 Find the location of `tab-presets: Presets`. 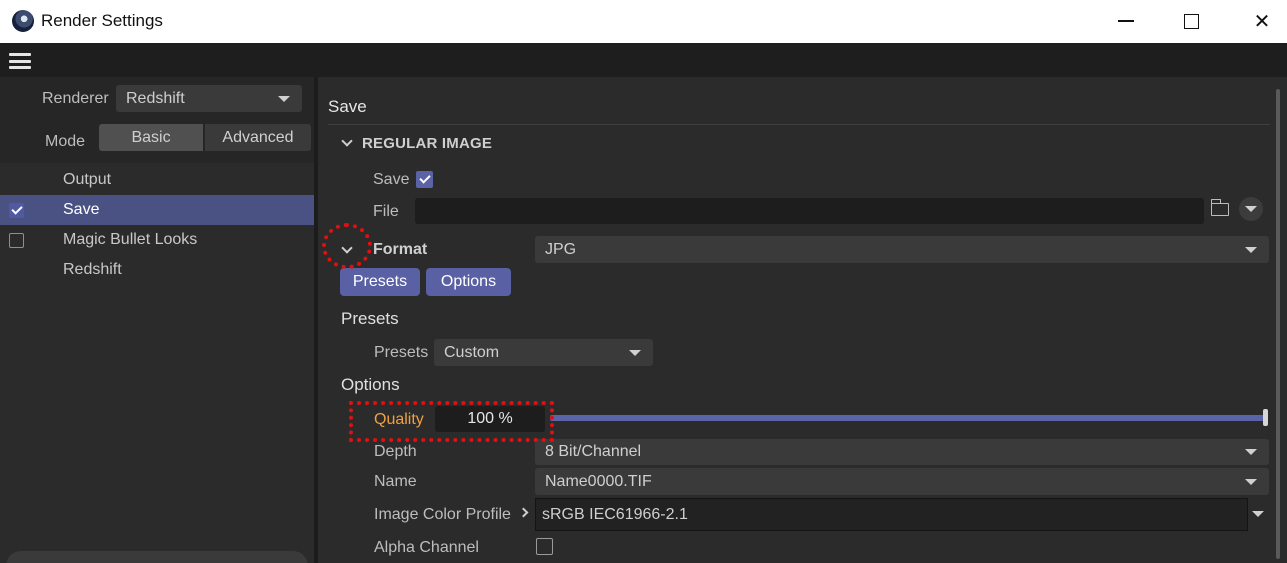

tab-presets: Presets is located at coordinates (380, 282).